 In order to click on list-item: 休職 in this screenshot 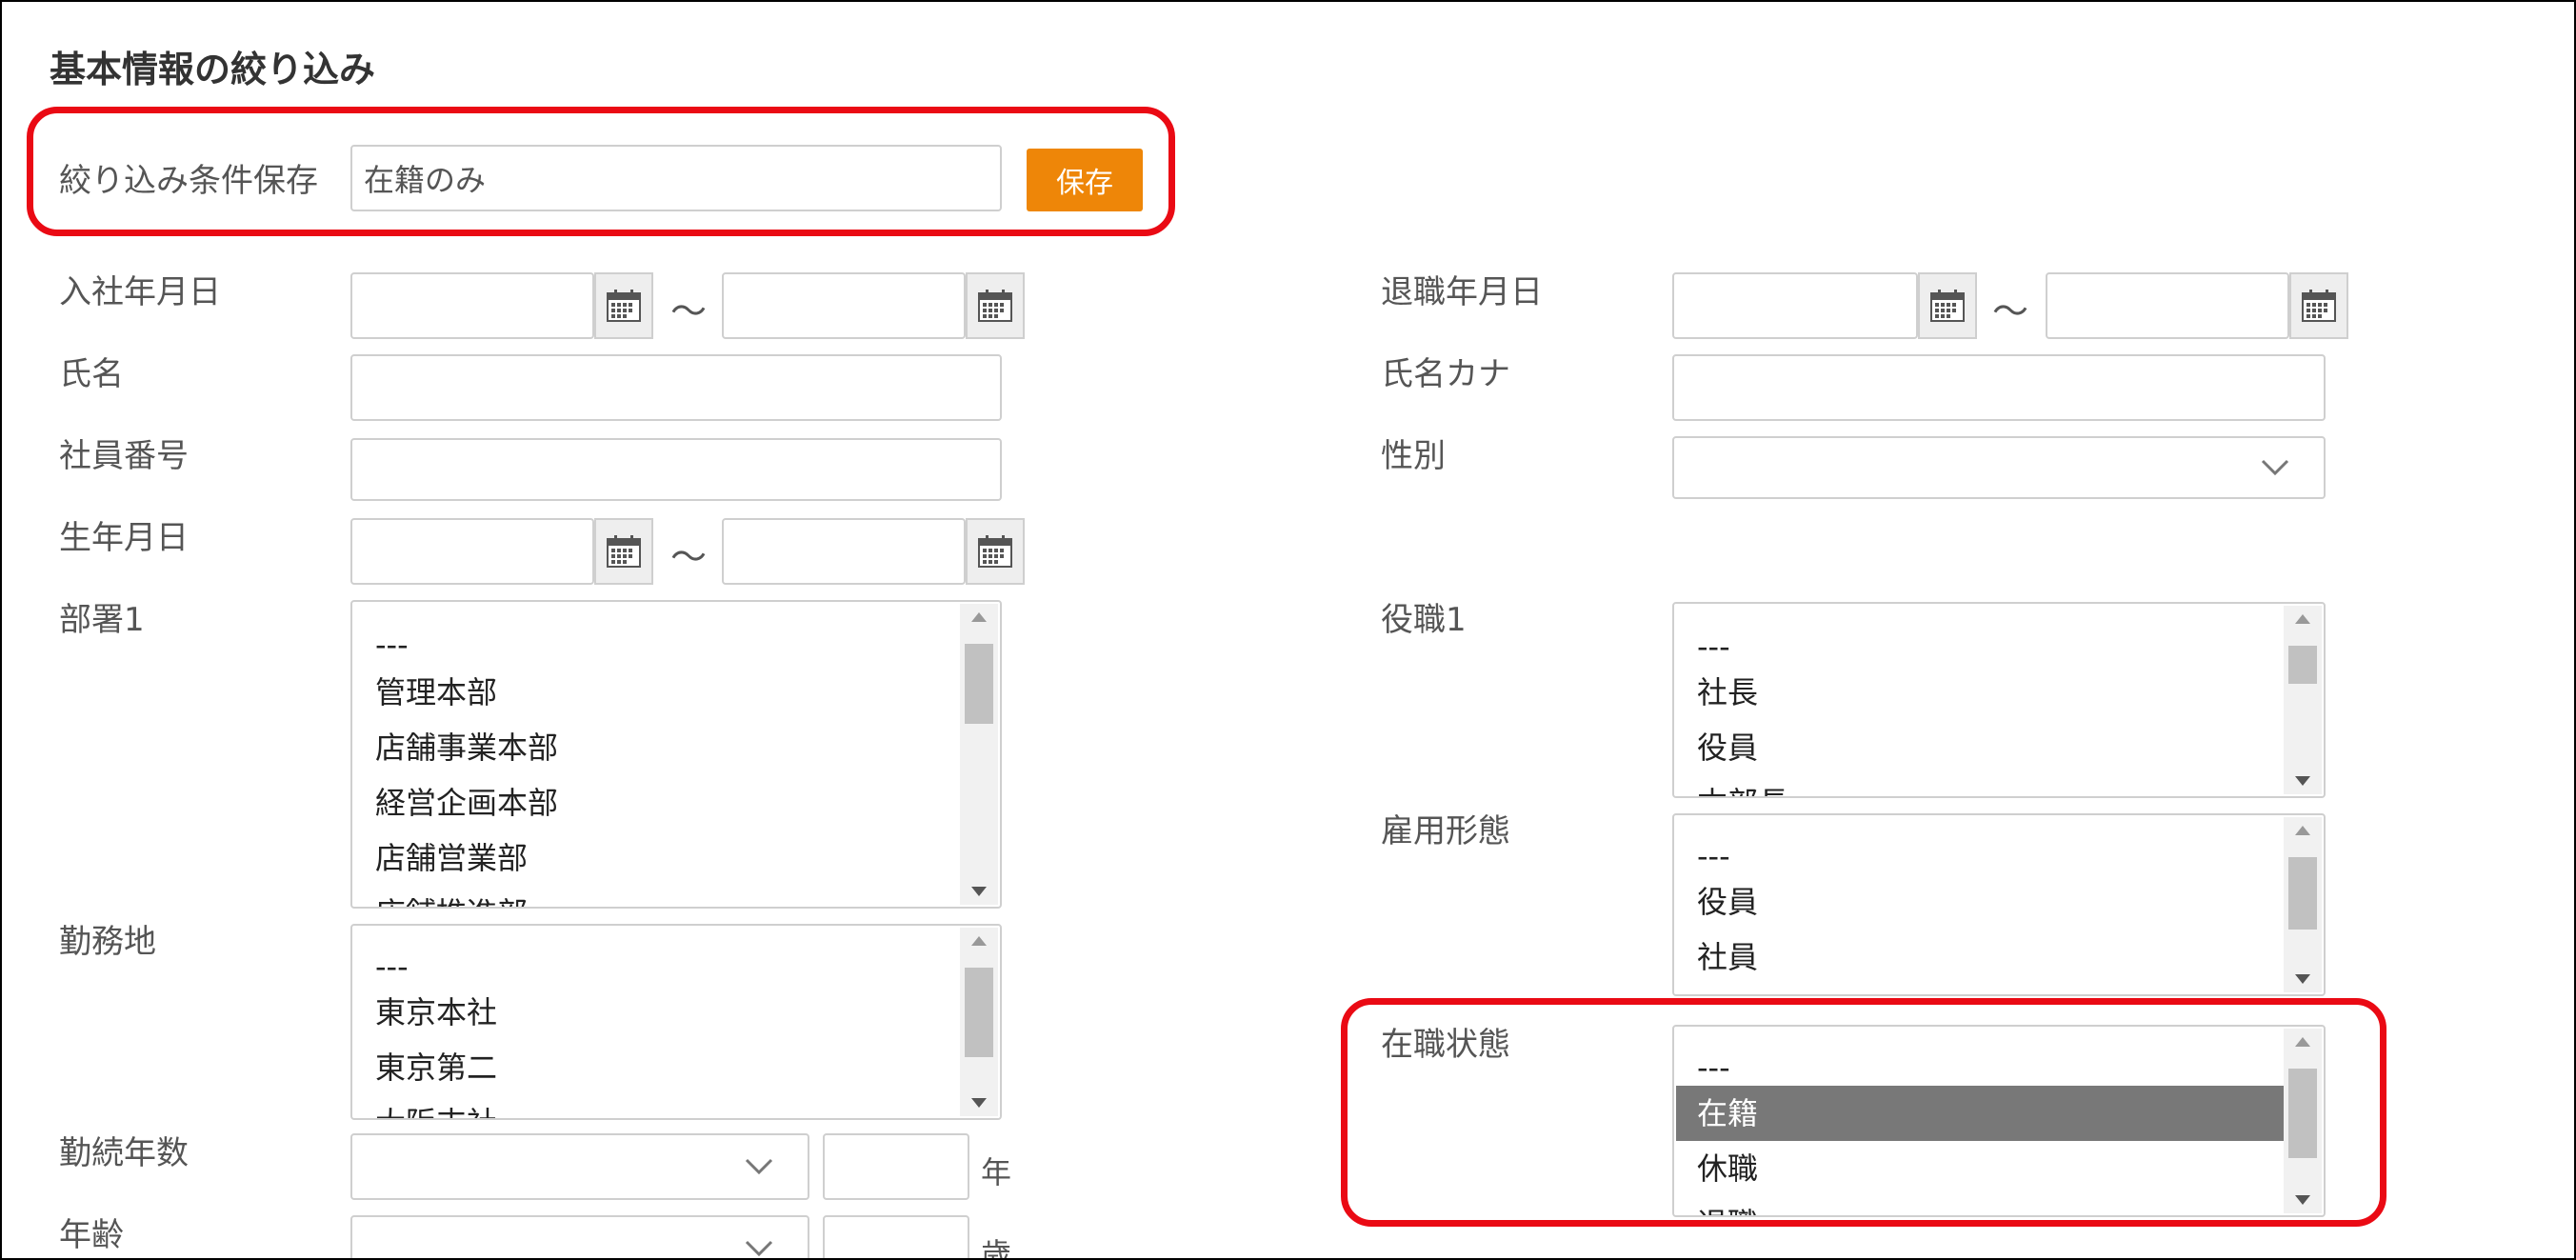, I will do `click(1991, 1168)`.